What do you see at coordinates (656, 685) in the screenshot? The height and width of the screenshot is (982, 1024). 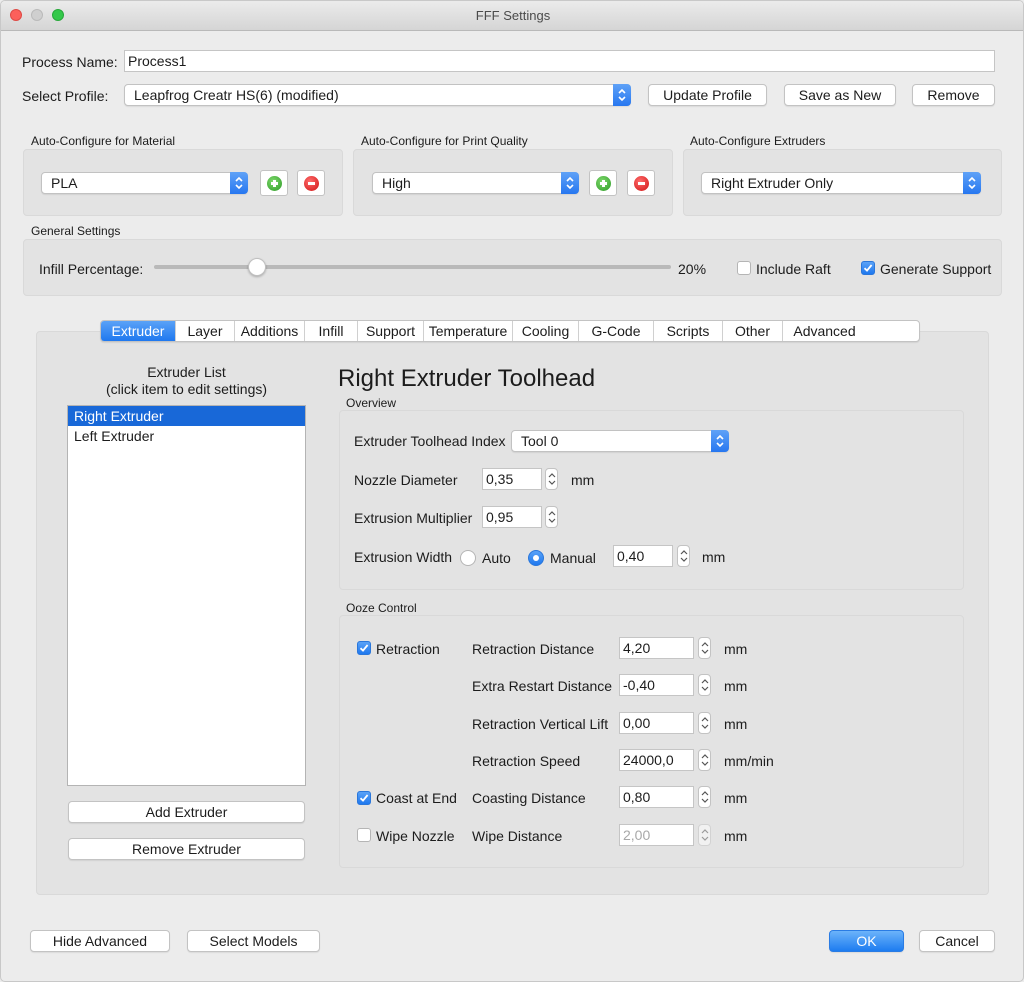 I see `extra-restart-distance-input: -0,40` at bounding box center [656, 685].